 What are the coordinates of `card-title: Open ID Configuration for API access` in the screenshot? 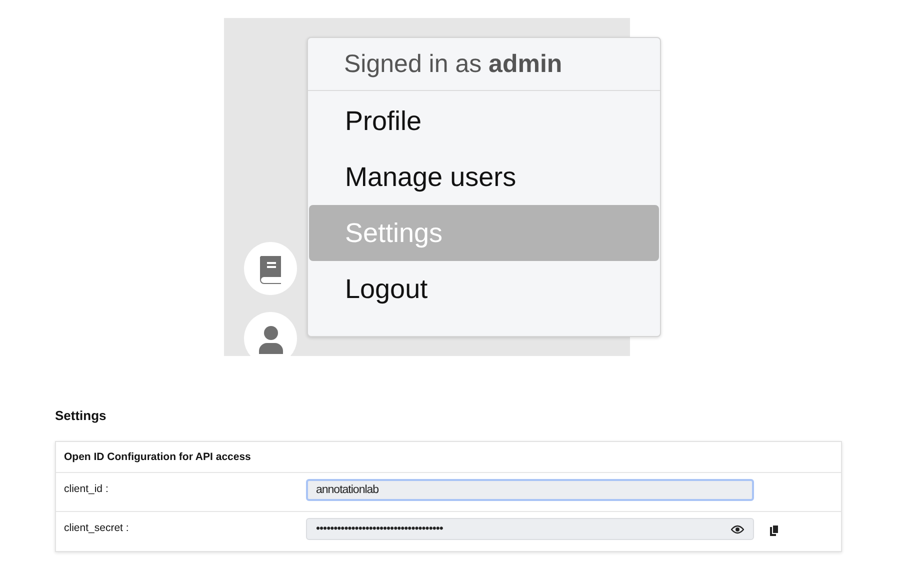 It's located at (448, 457).